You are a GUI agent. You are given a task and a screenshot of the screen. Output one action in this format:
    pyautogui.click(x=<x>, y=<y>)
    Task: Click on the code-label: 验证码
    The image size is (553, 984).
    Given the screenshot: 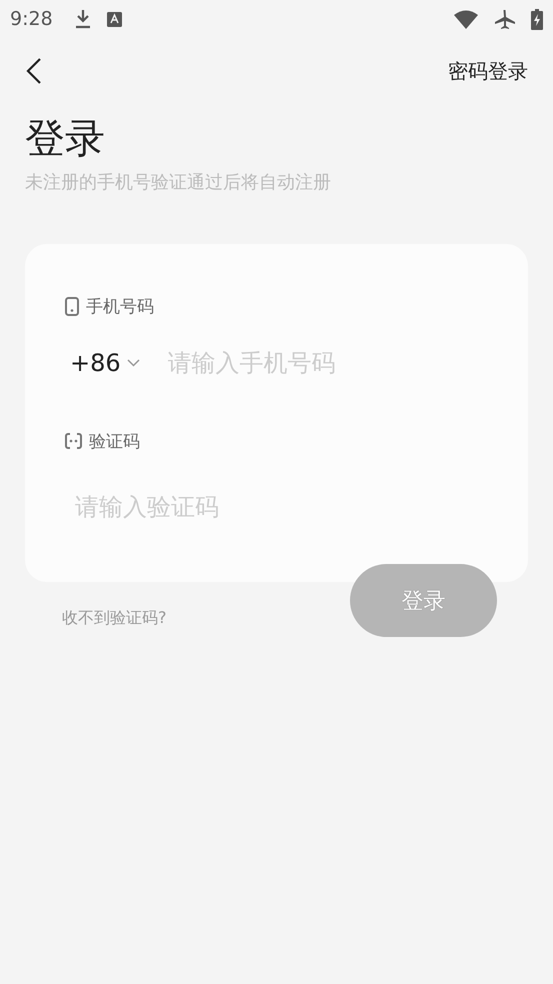 What is the action you would take?
    pyautogui.click(x=114, y=441)
    